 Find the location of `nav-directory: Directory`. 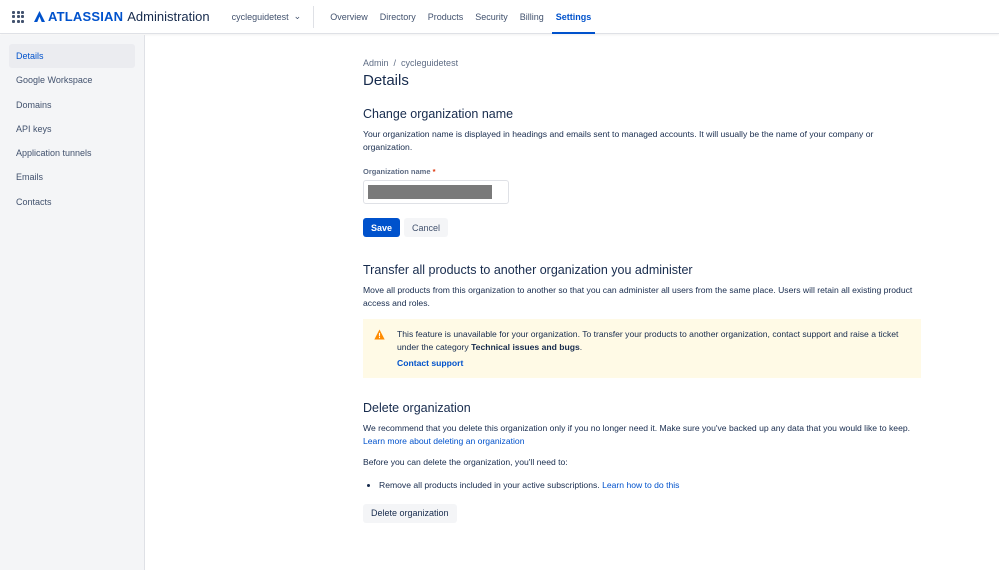

nav-directory: Directory is located at coordinates (398, 17).